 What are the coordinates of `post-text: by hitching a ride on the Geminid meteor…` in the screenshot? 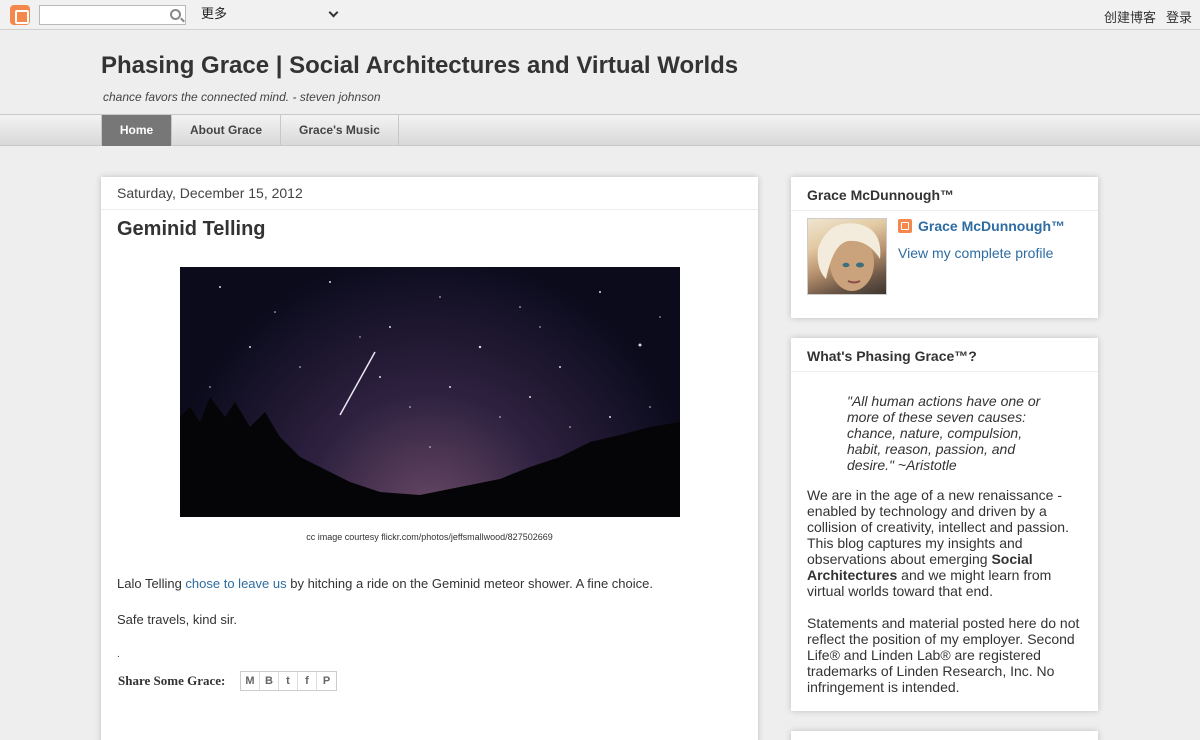 It's located at (469, 583).